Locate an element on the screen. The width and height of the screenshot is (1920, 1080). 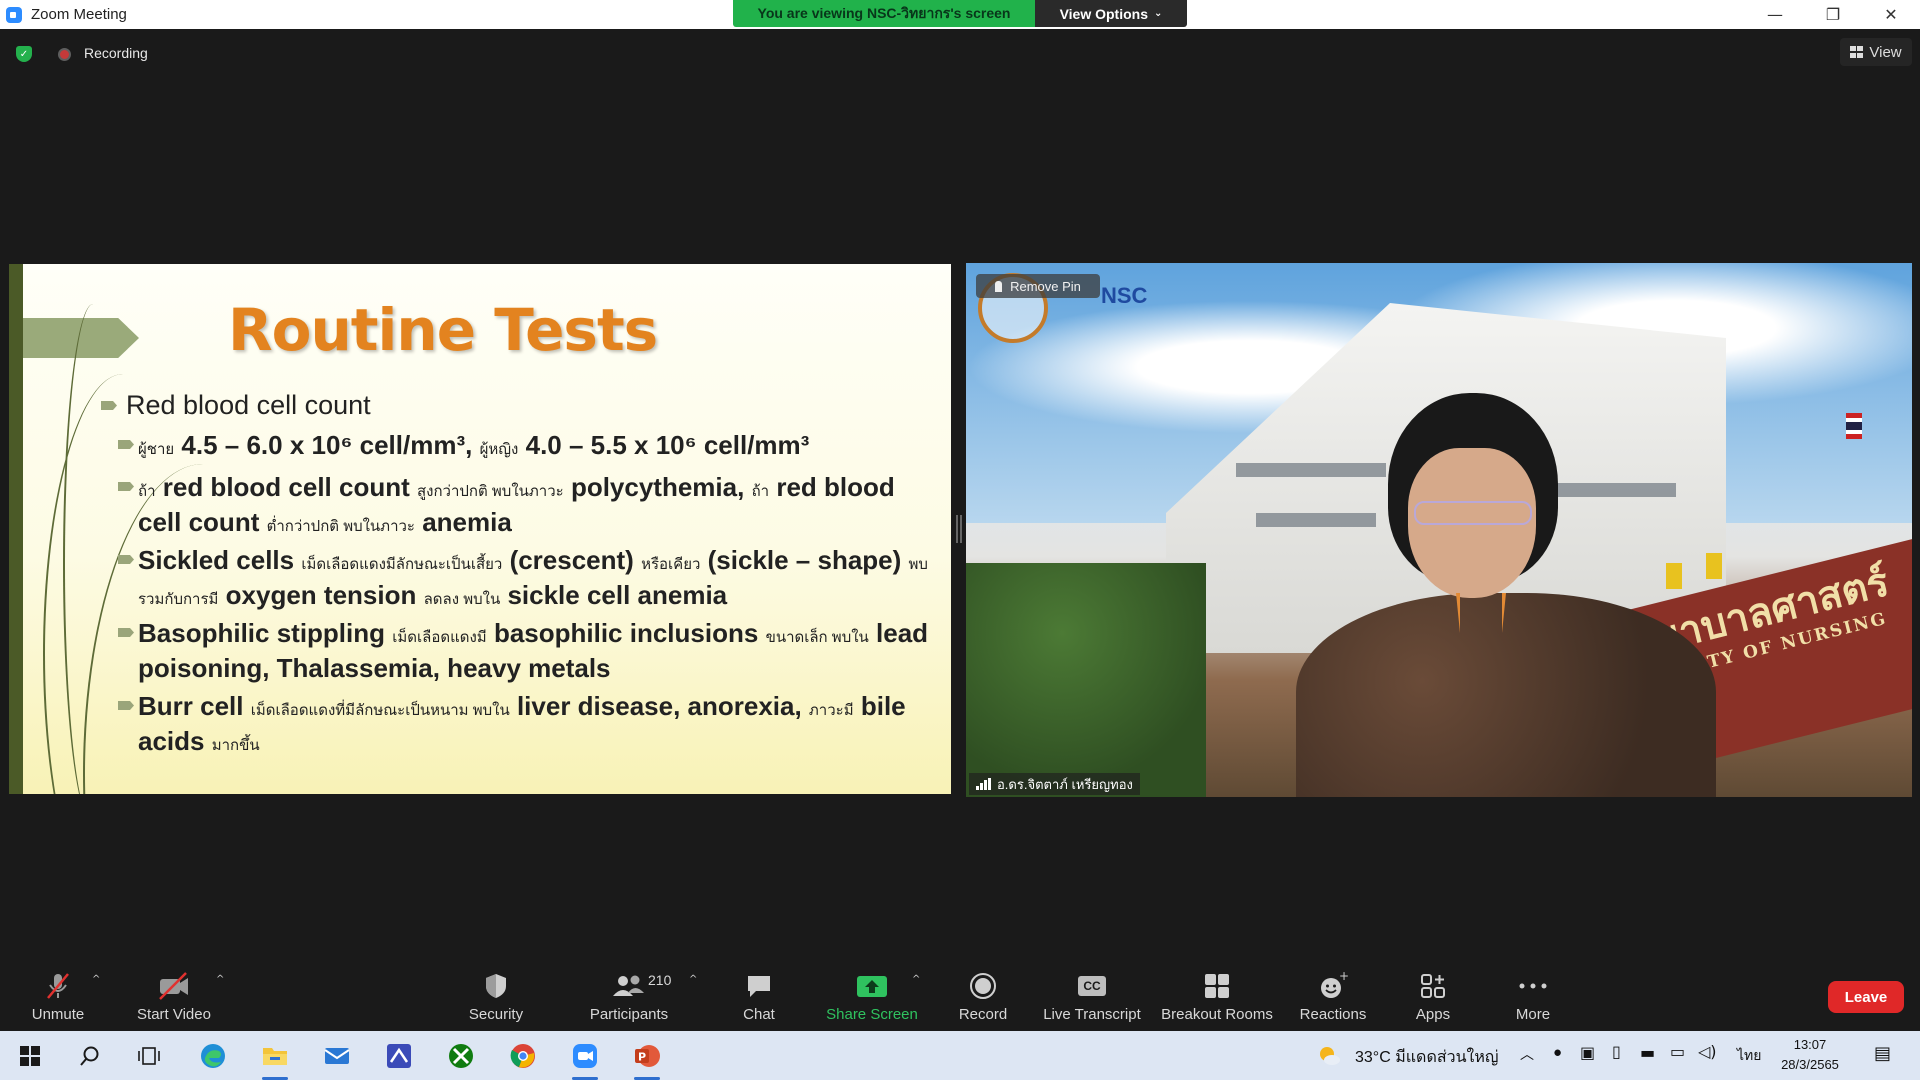
start-video-button: Start Video is located at coordinates (174, 994).